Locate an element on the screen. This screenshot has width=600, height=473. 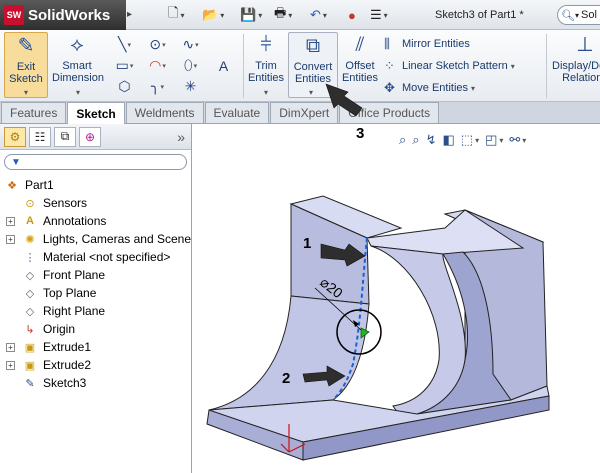
callout-number-2: 2 is located at coordinates (286, 378).